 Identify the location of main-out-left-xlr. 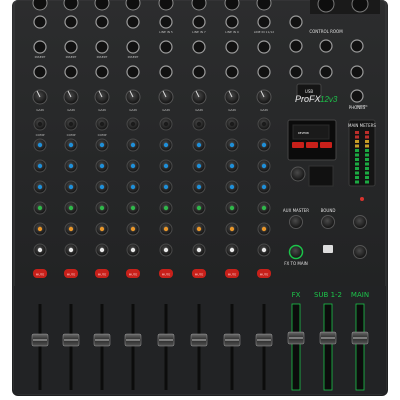
(326, 6).